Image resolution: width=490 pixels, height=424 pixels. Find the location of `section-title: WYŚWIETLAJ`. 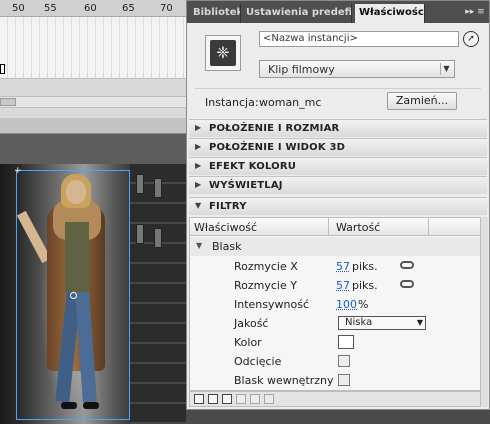

section-title: WYŚWIETLAJ is located at coordinates (246, 185).